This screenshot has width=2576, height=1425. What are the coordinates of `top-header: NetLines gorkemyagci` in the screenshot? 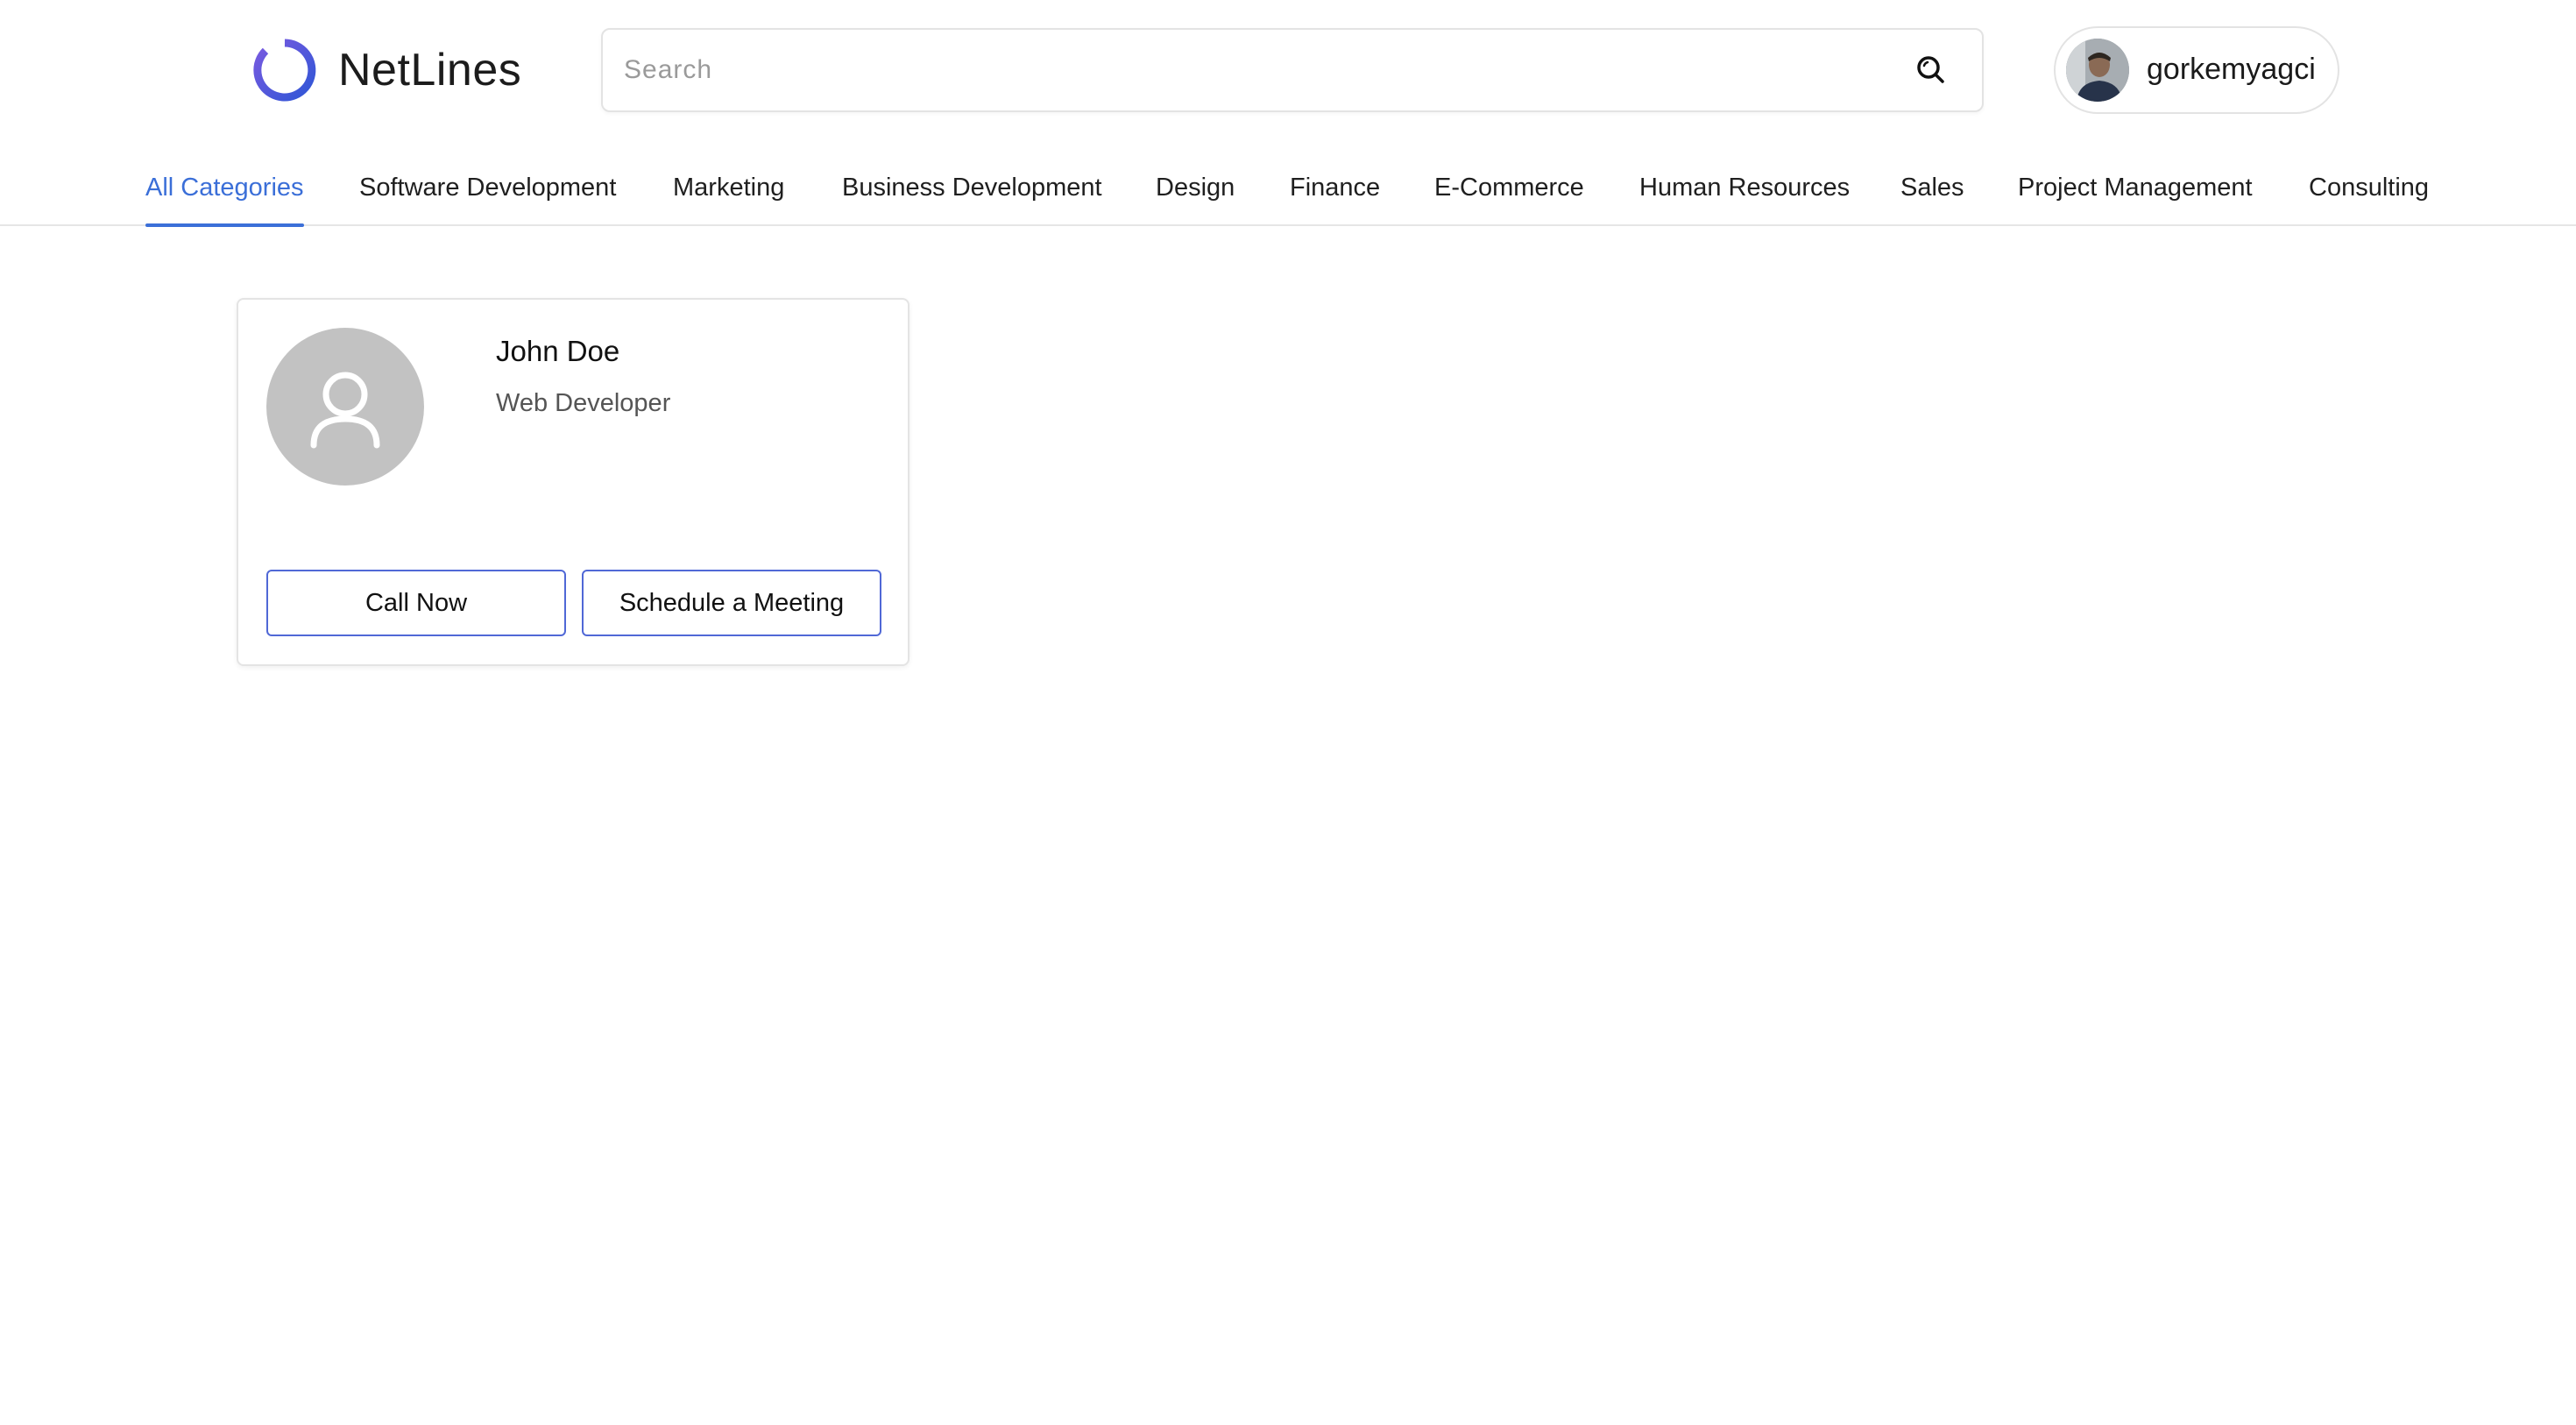 It's located at (1288, 70).